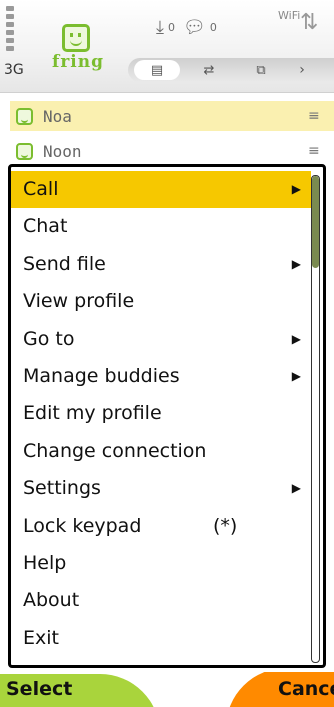 The image size is (334, 707). Describe the element at coordinates (62, 488) in the screenshot. I see `menu-item-label: Settings` at that location.